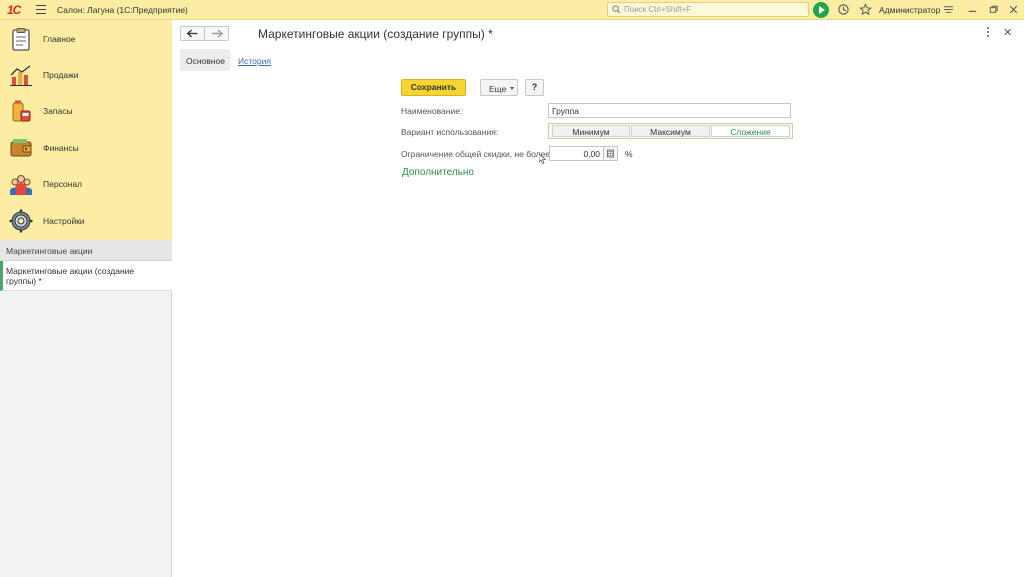  I want to click on tab-main-label: Основное, so click(205, 61).